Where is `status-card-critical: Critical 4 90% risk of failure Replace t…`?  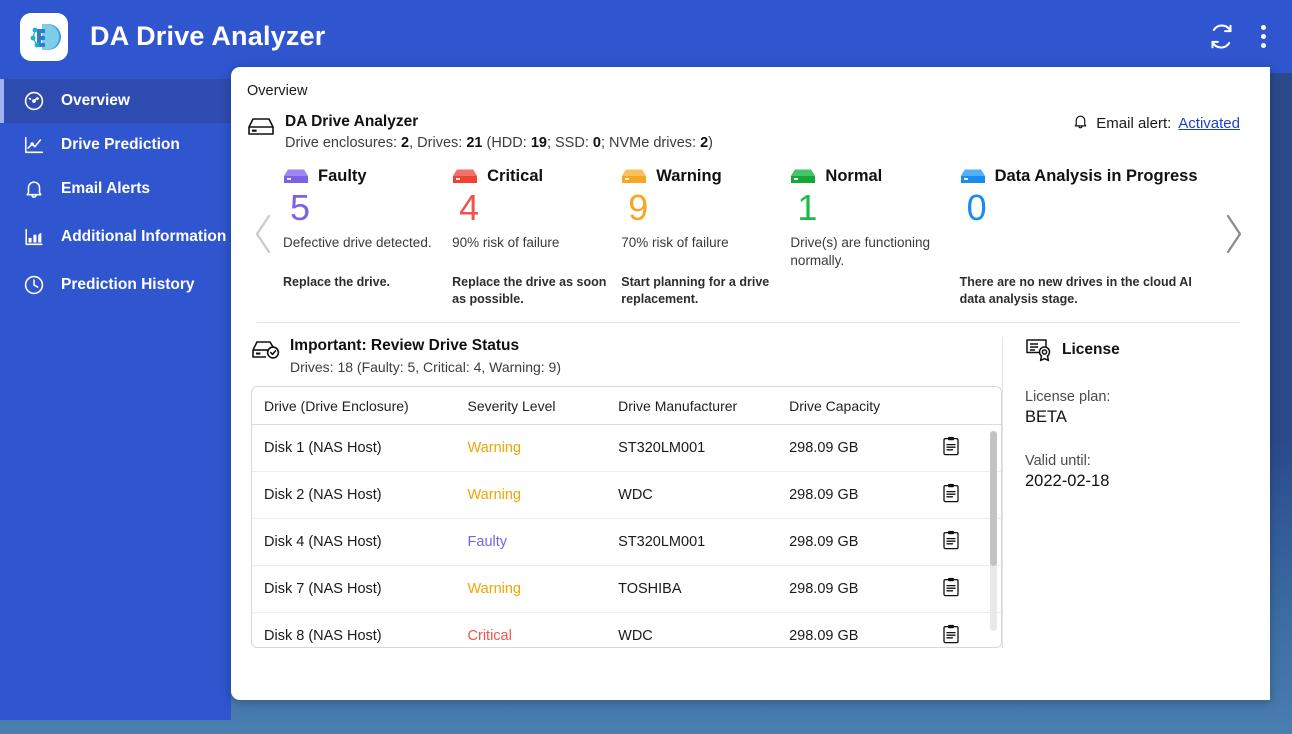
status-card-critical: Critical 4 90% risk of failure Replace t… is located at coordinates (536, 237).